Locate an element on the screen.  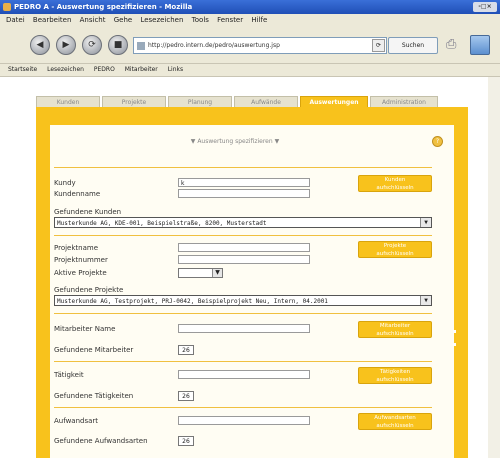
app-icon is located at coordinates (7, 7).